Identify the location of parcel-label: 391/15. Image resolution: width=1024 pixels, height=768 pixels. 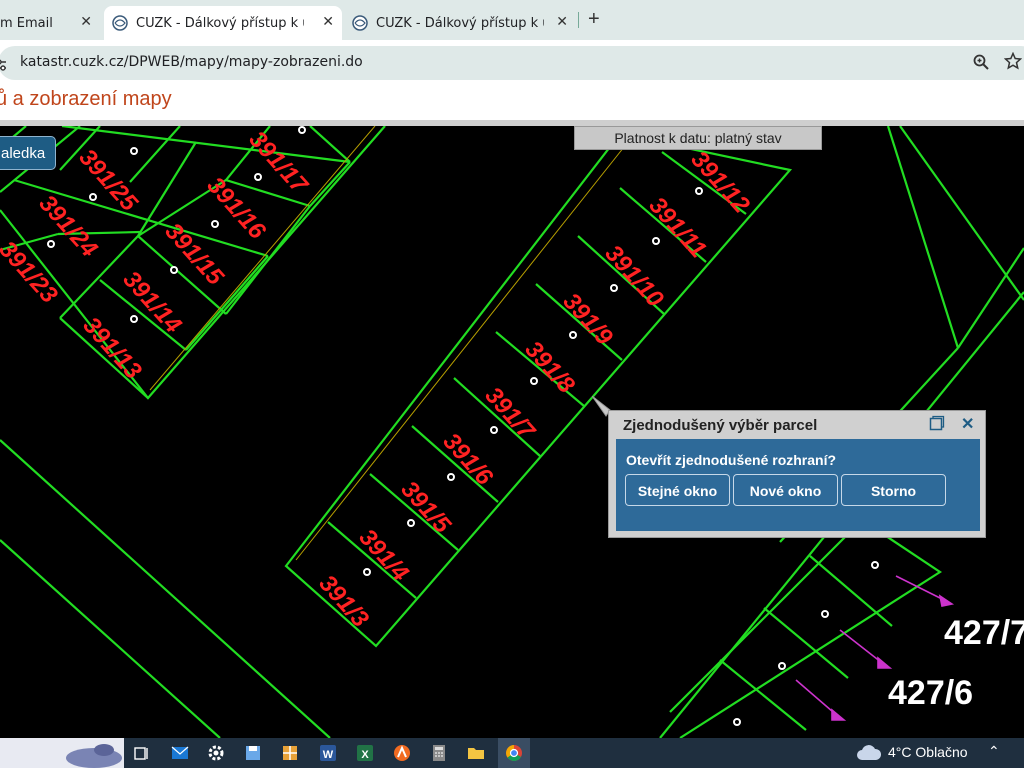
(195, 254).